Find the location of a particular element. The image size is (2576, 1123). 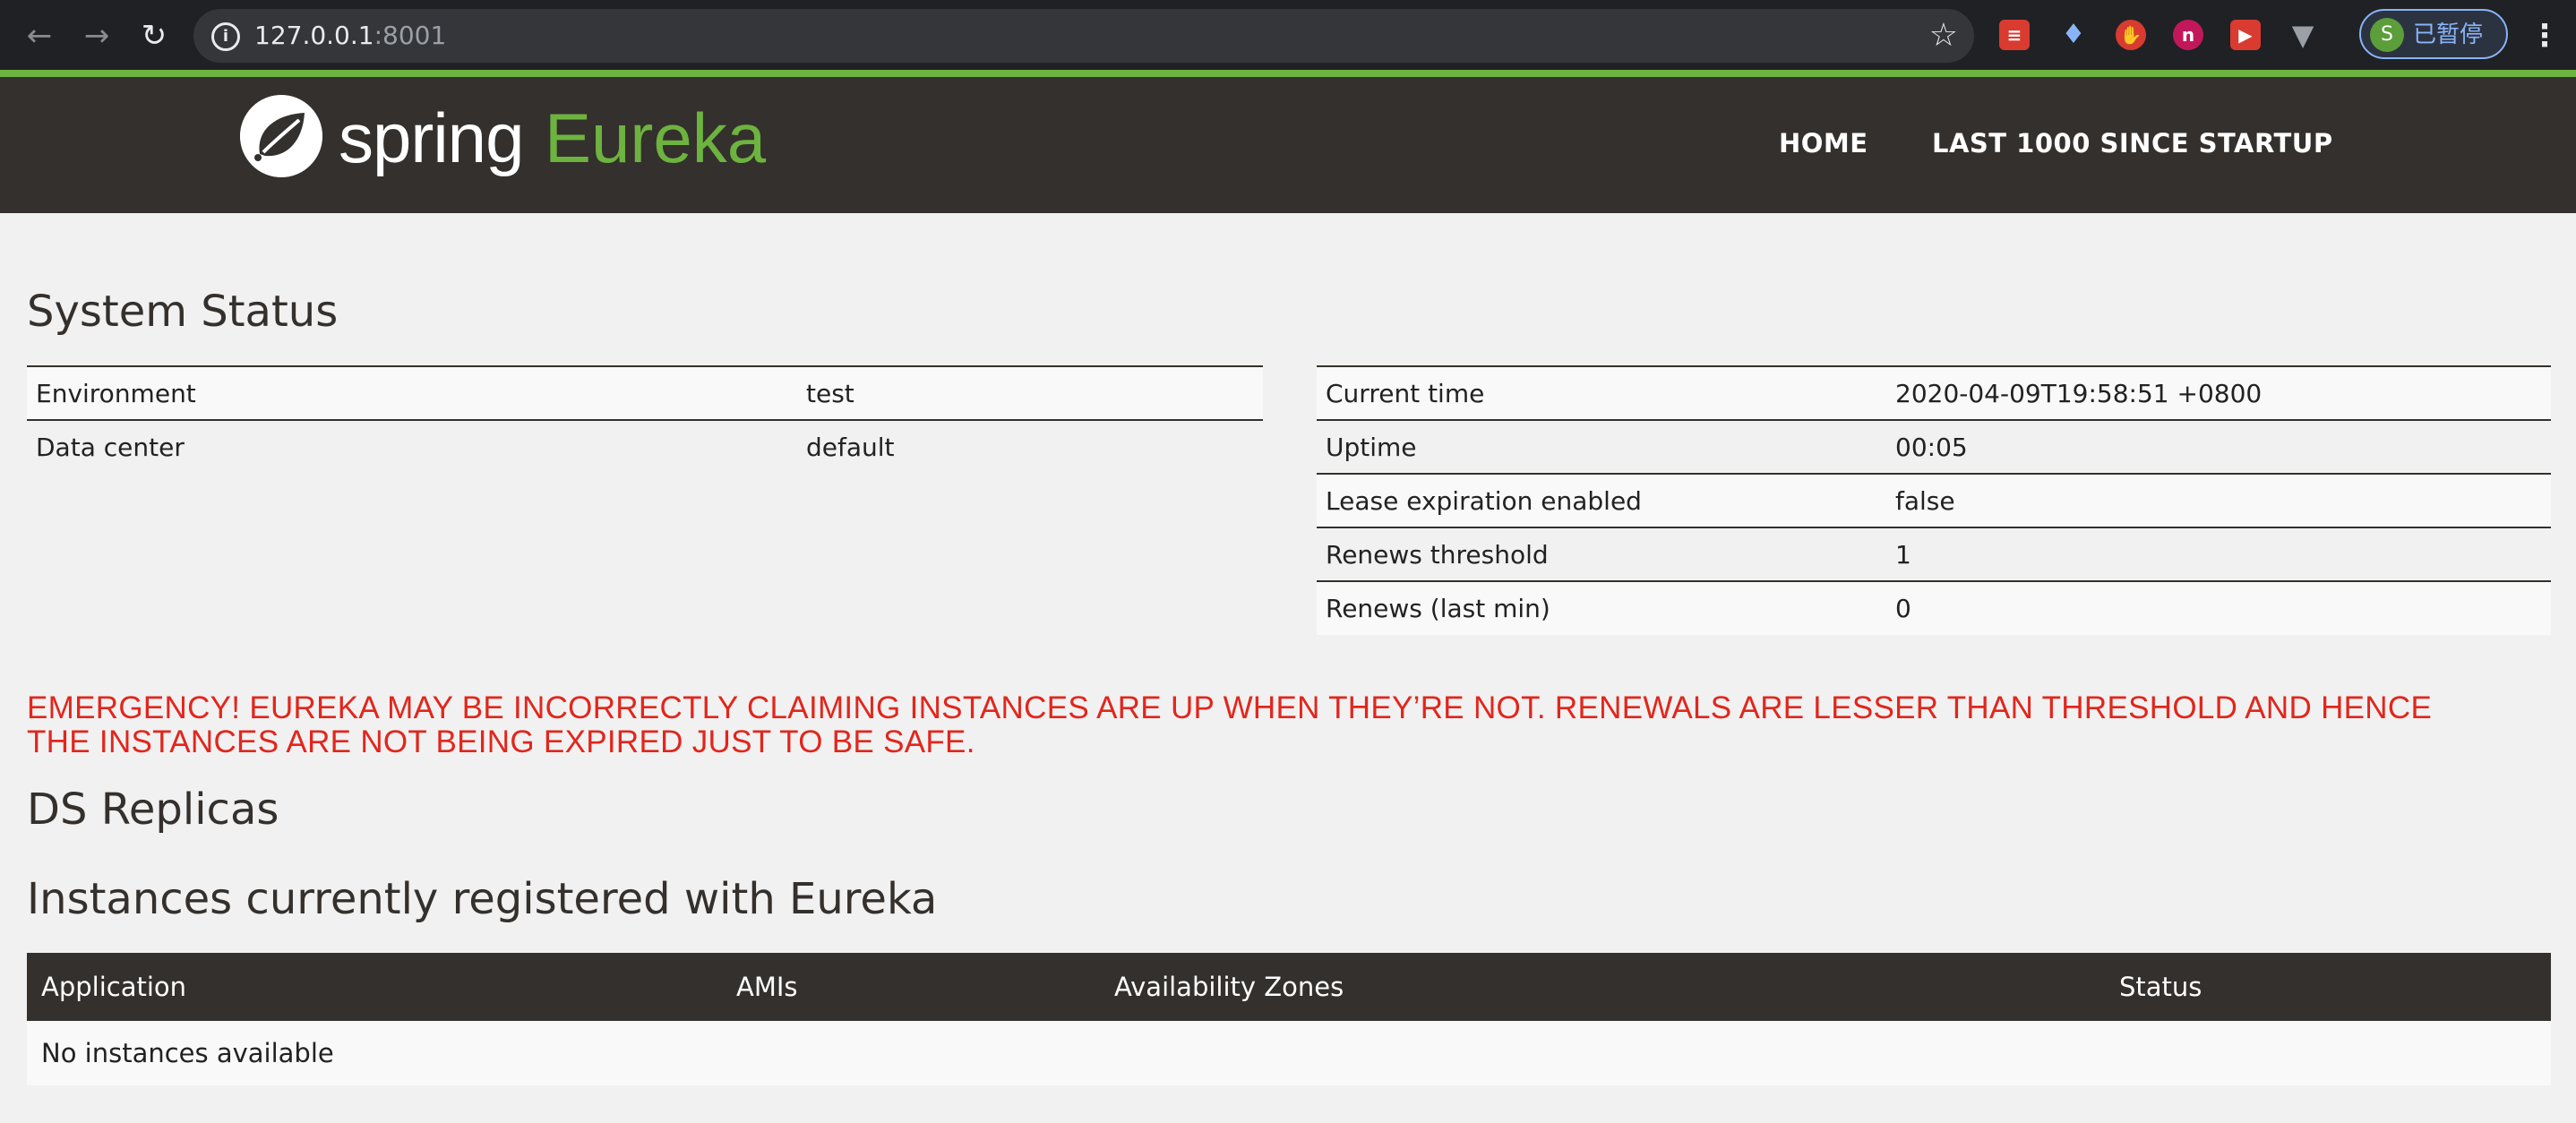

column-header-status: Status is located at coordinates (2160, 987).